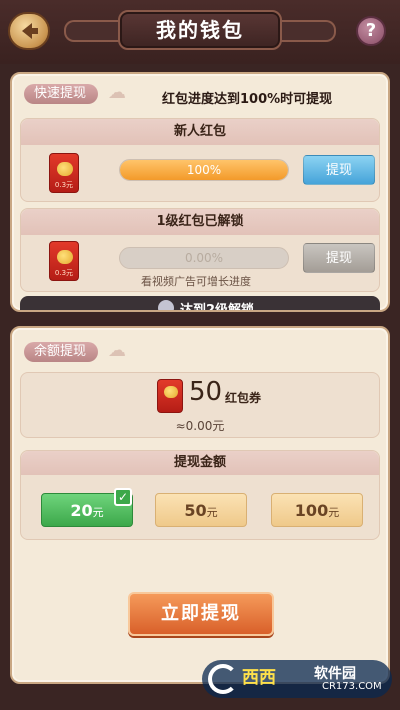 This screenshot has width=400, height=710. I want to click on amount-option-50: 50元, so click(201, 510).